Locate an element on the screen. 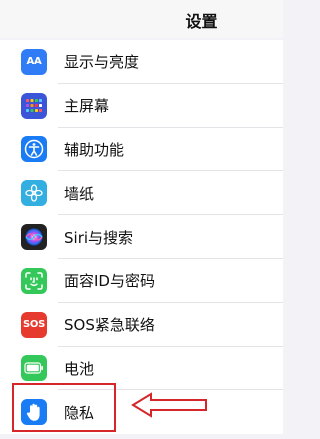 The height and width of the screenshot is (439, 320). accessibility-icon is located at coordinates (34, 149).